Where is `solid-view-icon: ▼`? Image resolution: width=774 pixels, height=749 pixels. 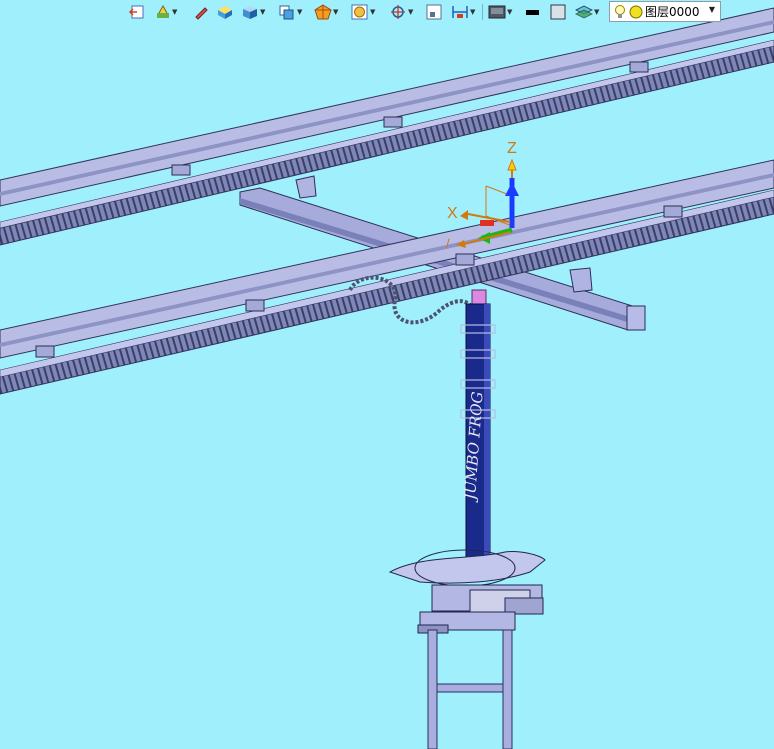 solid-view-icon: ▼ is located at coordinates (253, 12).